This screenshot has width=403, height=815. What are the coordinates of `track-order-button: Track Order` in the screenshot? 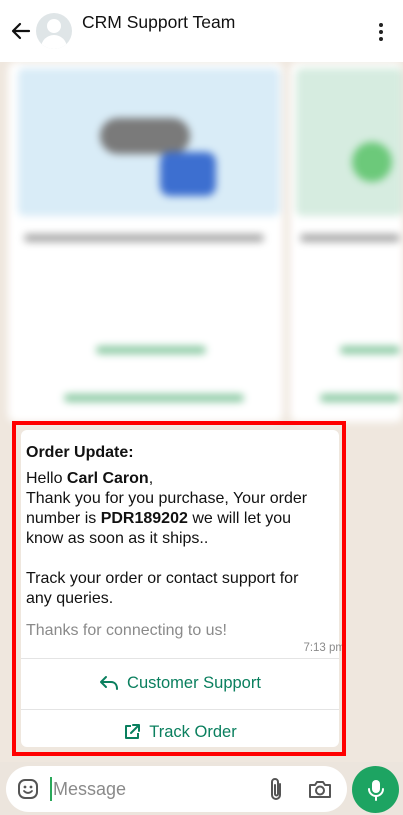 It's located at (180, 732).